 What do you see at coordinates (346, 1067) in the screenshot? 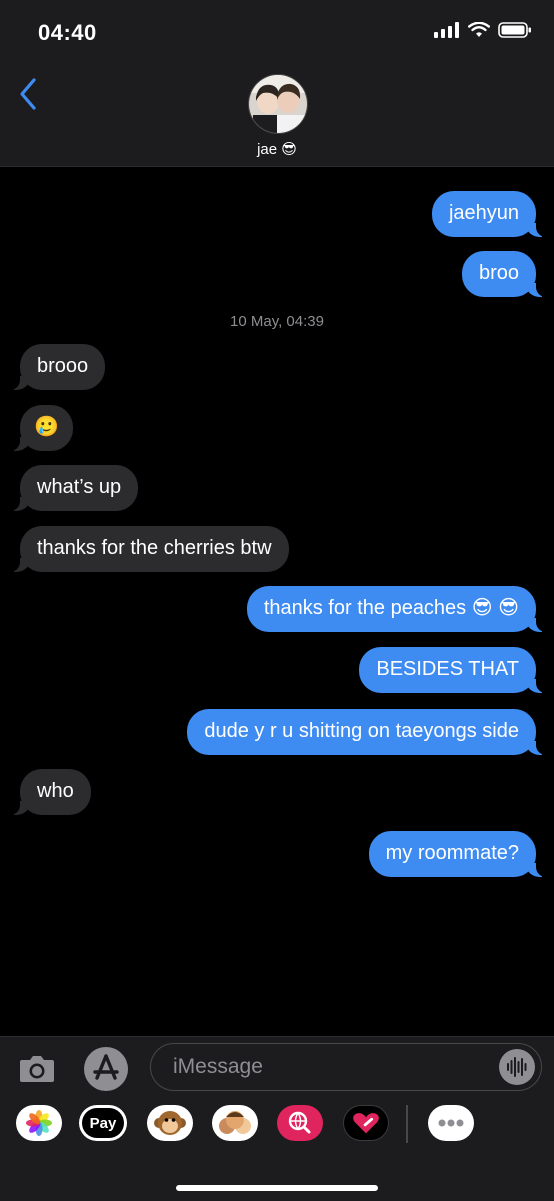
I see `imessage-input: iMessage` at bounding box center [346, 1067].